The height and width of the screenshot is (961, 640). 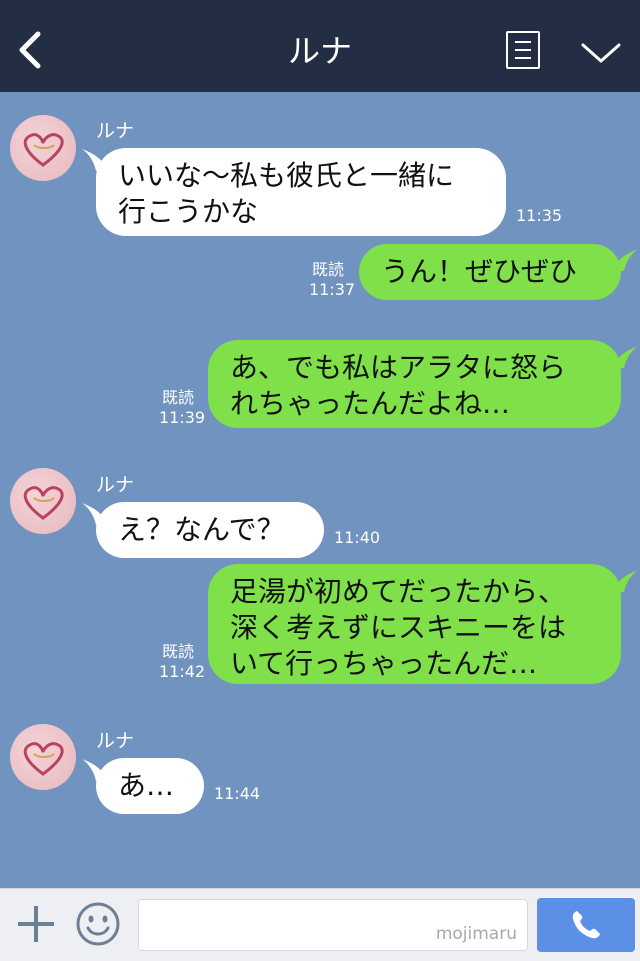 What do you see at coordinates (210, 530) in the screenshot?
I see `message-bubble: え？なんで？` at bounding box center [210, 530].